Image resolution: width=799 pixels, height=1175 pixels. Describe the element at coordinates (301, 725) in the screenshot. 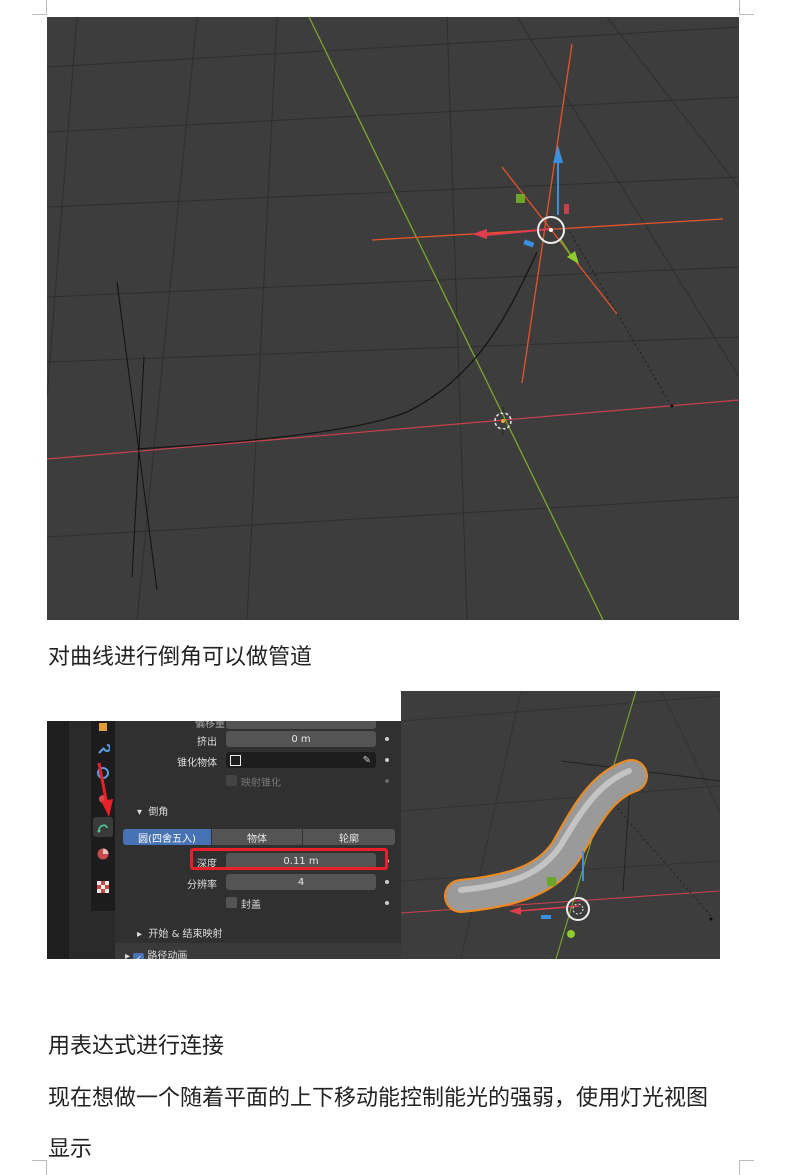

I see `offset-field` at that location.